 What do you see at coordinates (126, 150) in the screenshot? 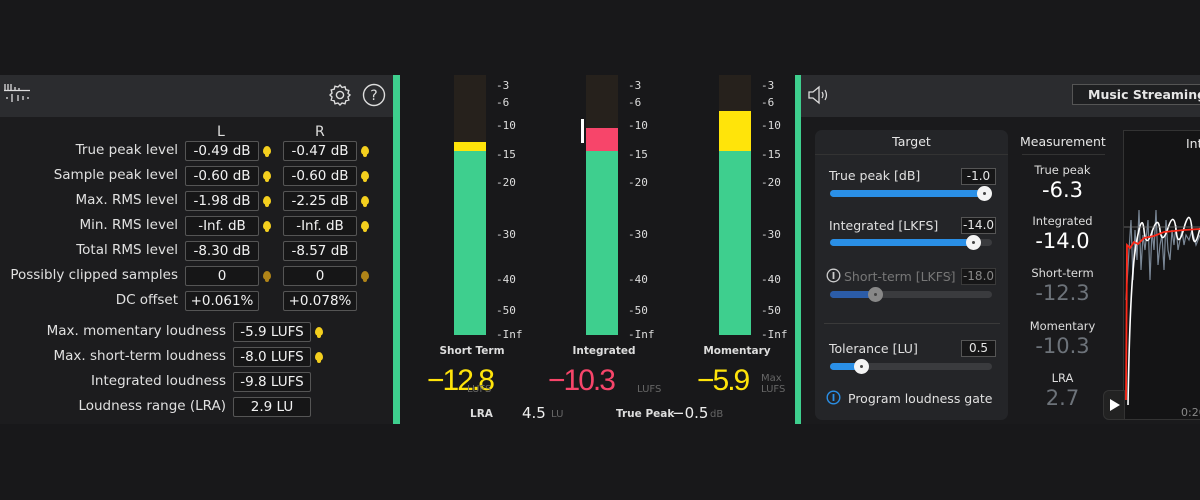
I see `stat-label: True peak level` at bounding box center [126, 150].